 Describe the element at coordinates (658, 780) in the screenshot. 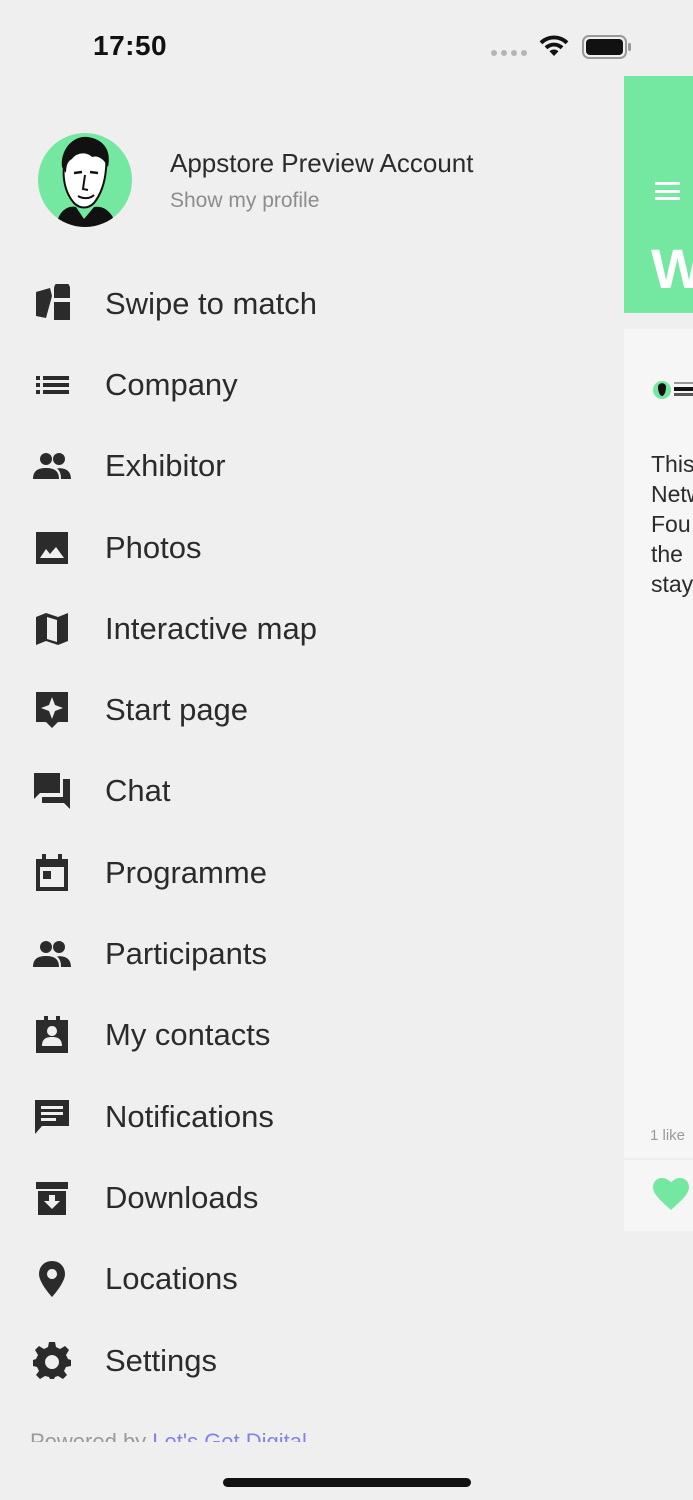

I see `post-card: This Netw Fou the stay 1 like` at that location.